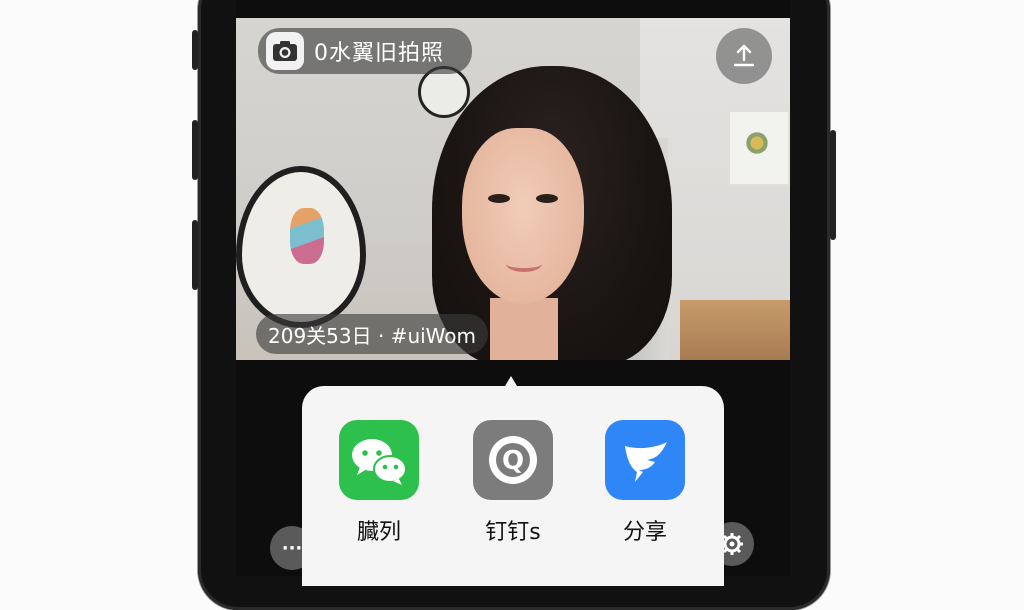 The width and height of the screenshot is (1024, 610). I want to click on background-furniture, so click(735, 330).